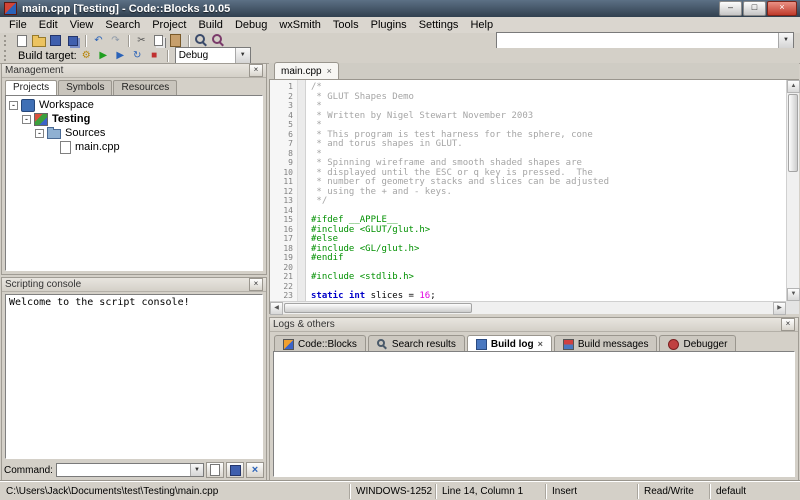 This screenshot has width=800, height=500. What do you see at coordinates (141, 40) in the screenshot?
I see `cut-button: ✂` at bounding box center [141, 40].